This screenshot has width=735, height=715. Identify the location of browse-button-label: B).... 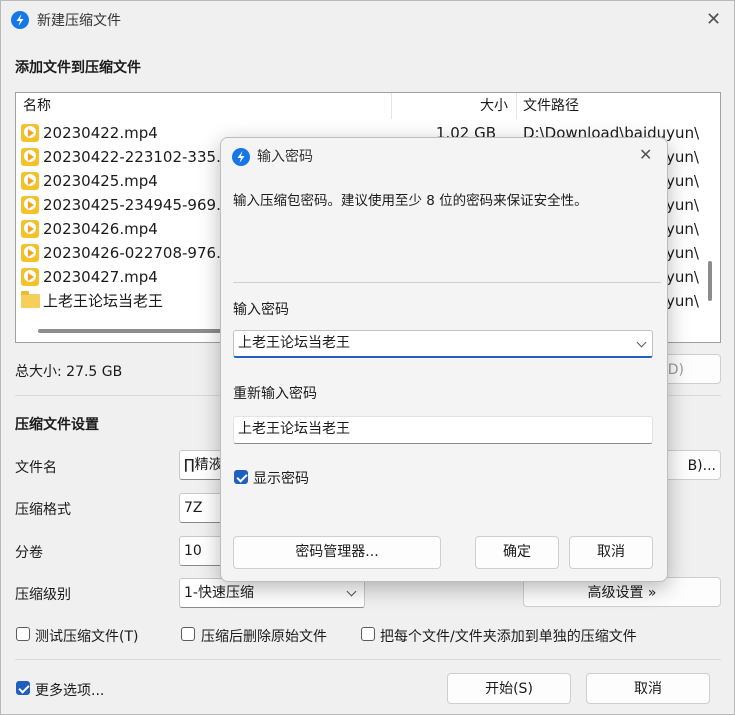
(701, 466).